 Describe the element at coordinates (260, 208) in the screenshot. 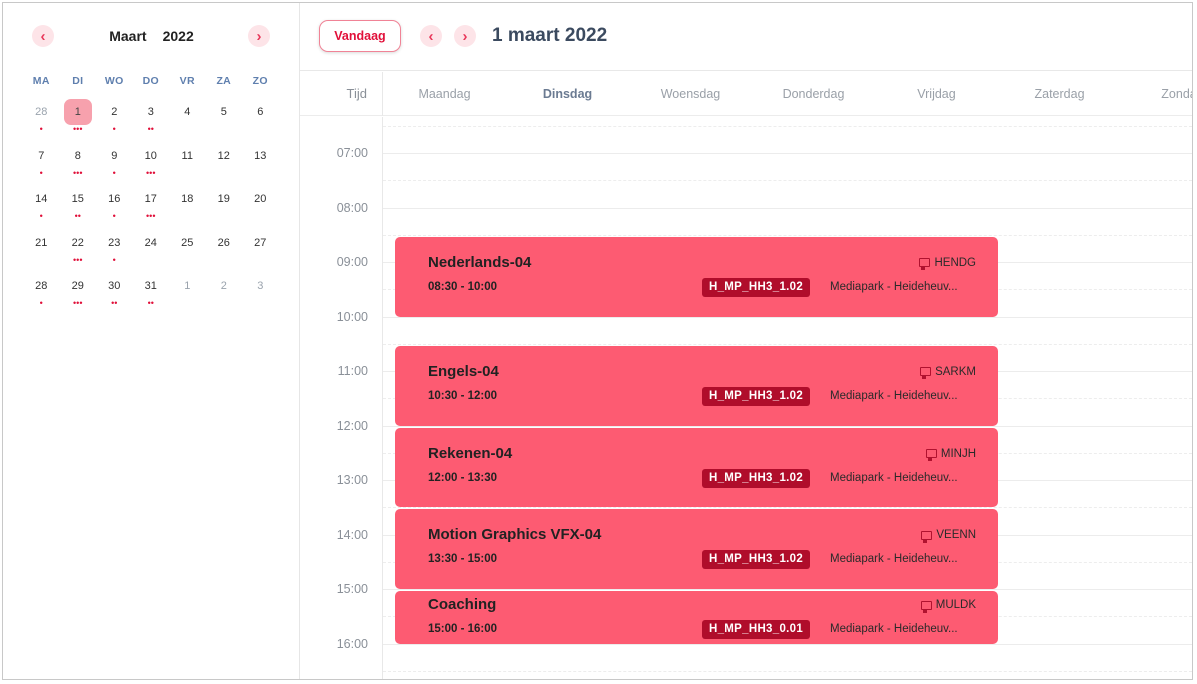

I see `mini-calendar-day: 20` at that location.